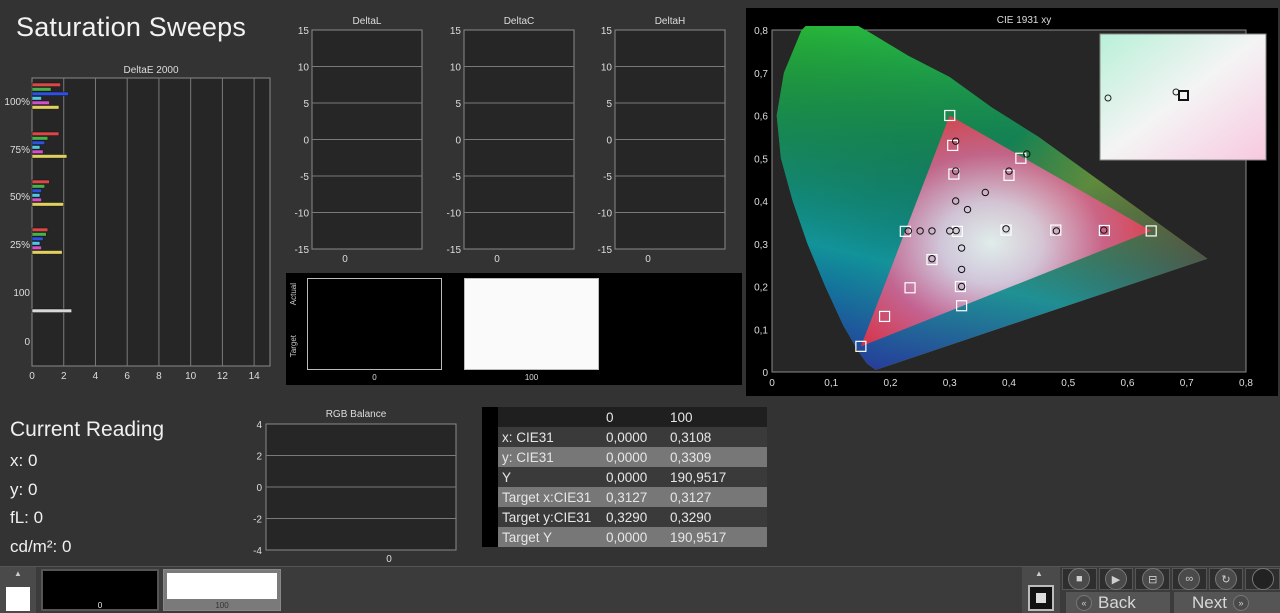 The image size is (1280, 613). I want to click on patch-100-label: 100, so click(222, 605).